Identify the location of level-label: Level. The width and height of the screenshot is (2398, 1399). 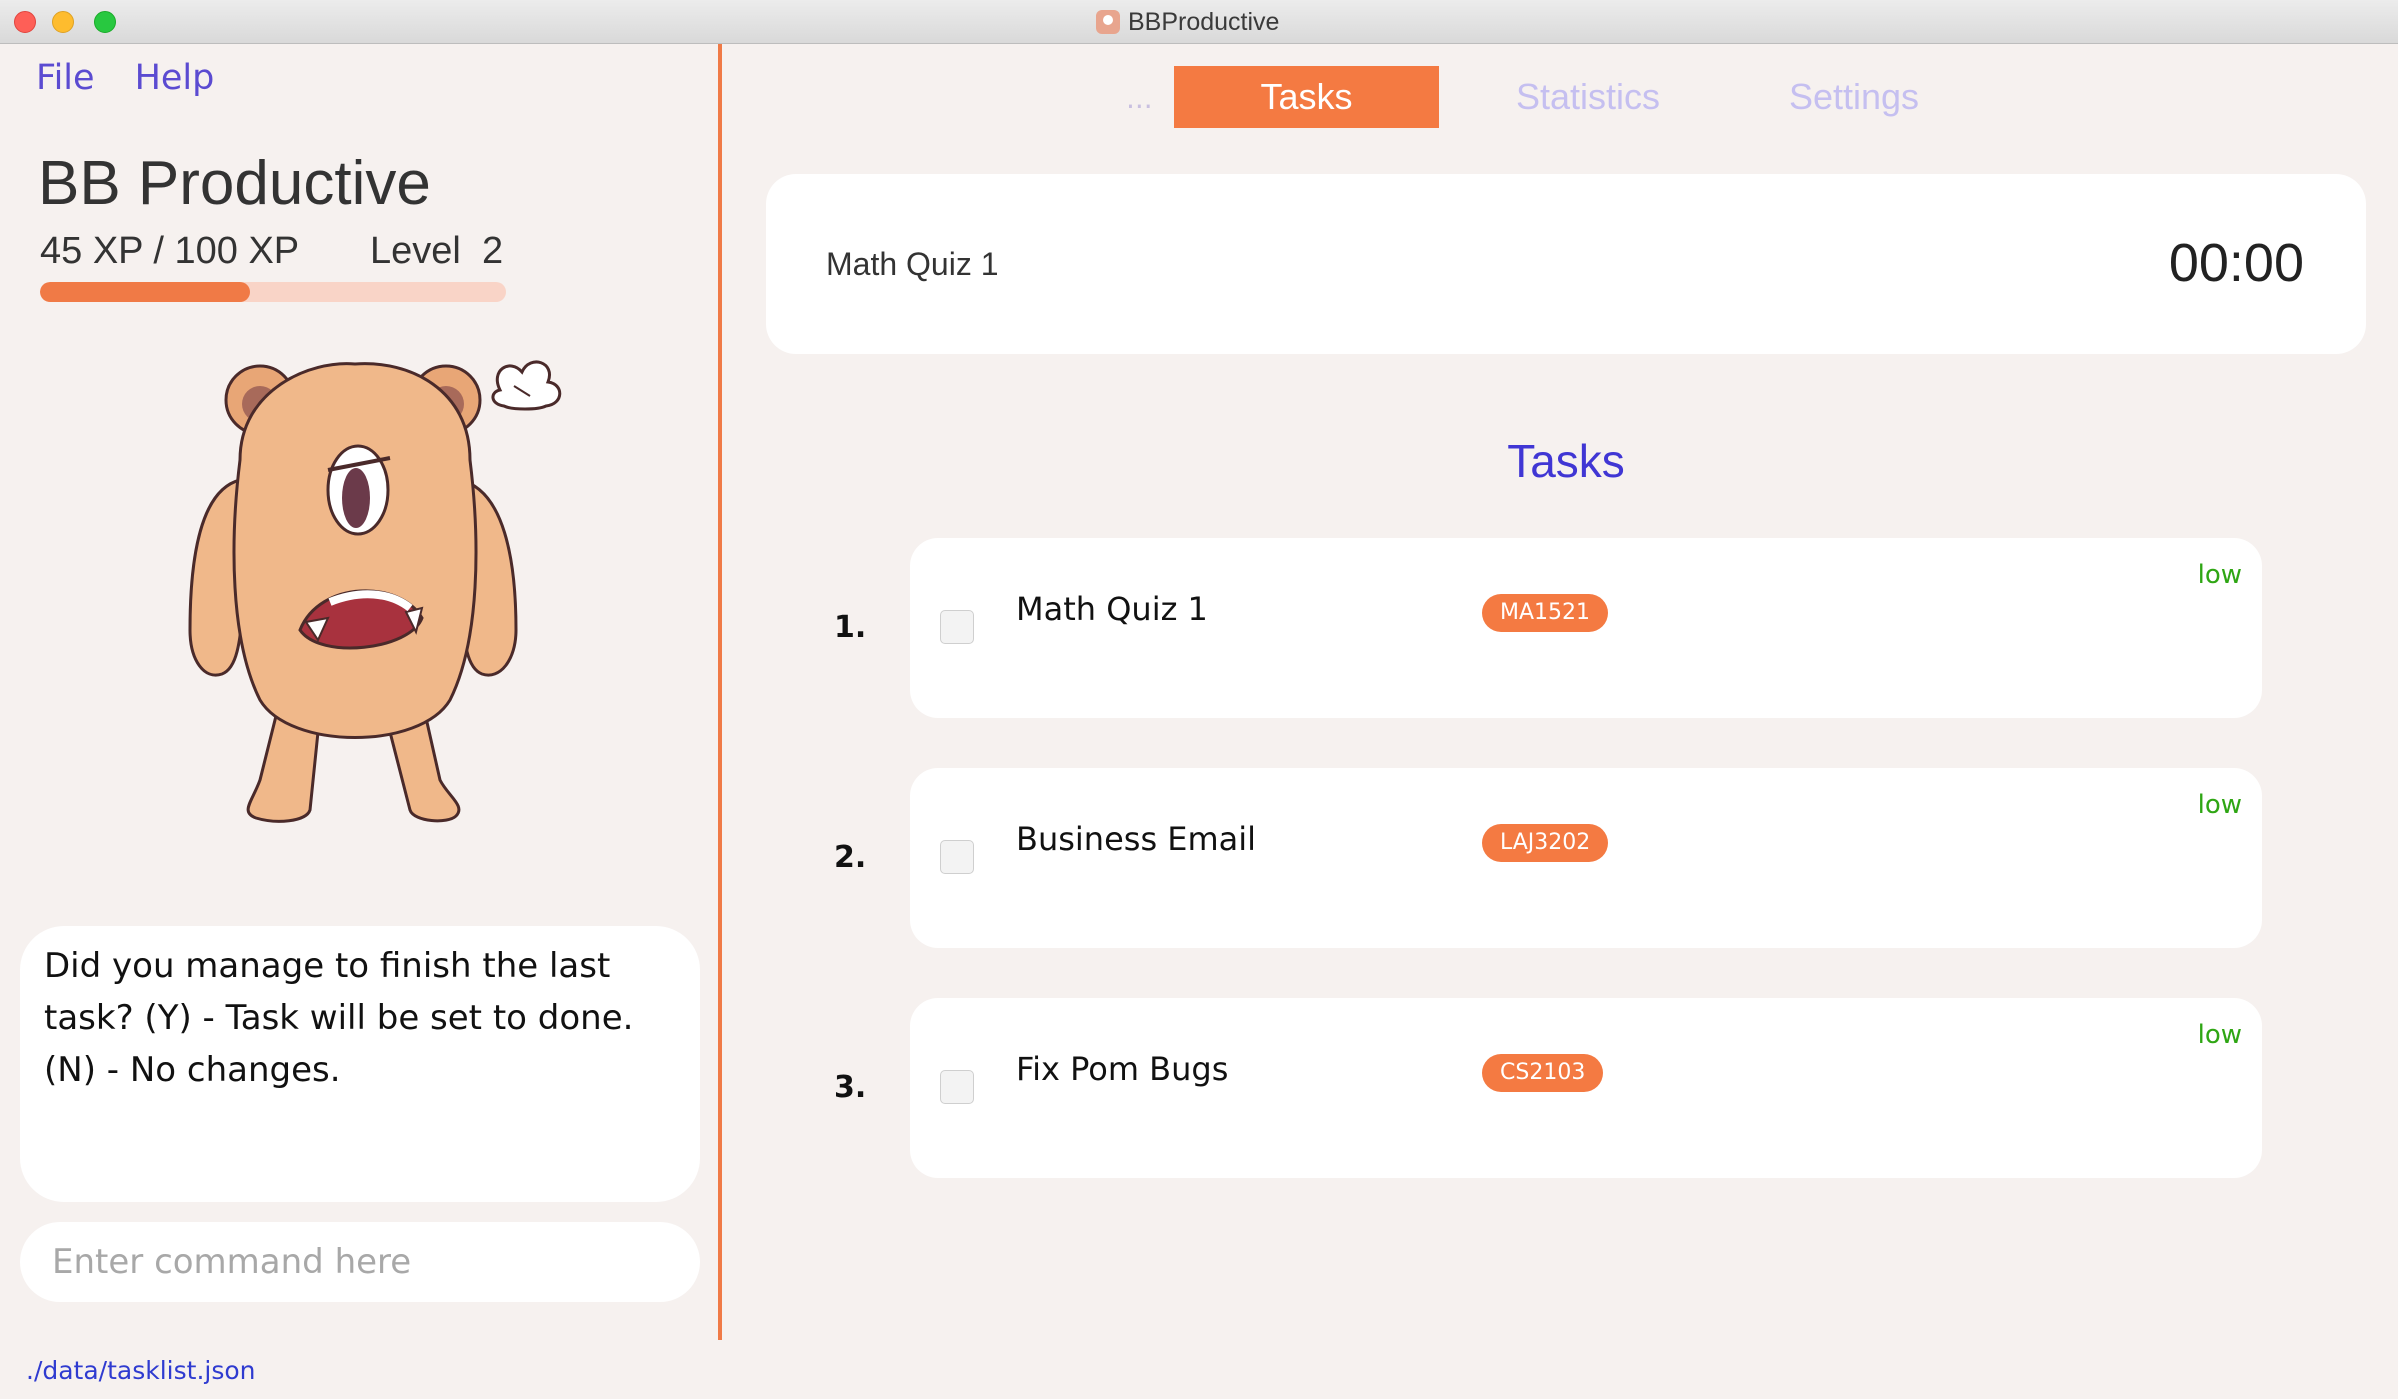
(415, 251).